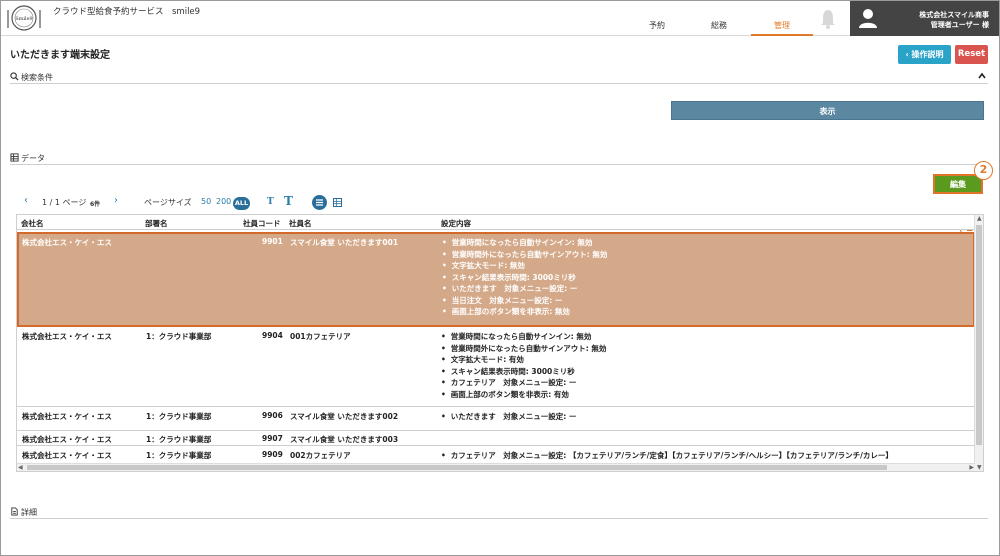 This screenshot has height=556, width=1000. Describe the element at coordinates (344, 242) in the screenshot. I see `cell-name: スマイル食堂 いただきます001` at that location.